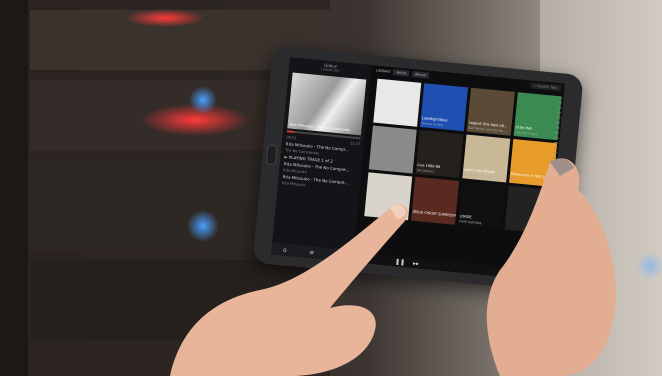 The image size is (662, 376). I want to click on album-artist: PURE HEROINE, so click(470, 222).